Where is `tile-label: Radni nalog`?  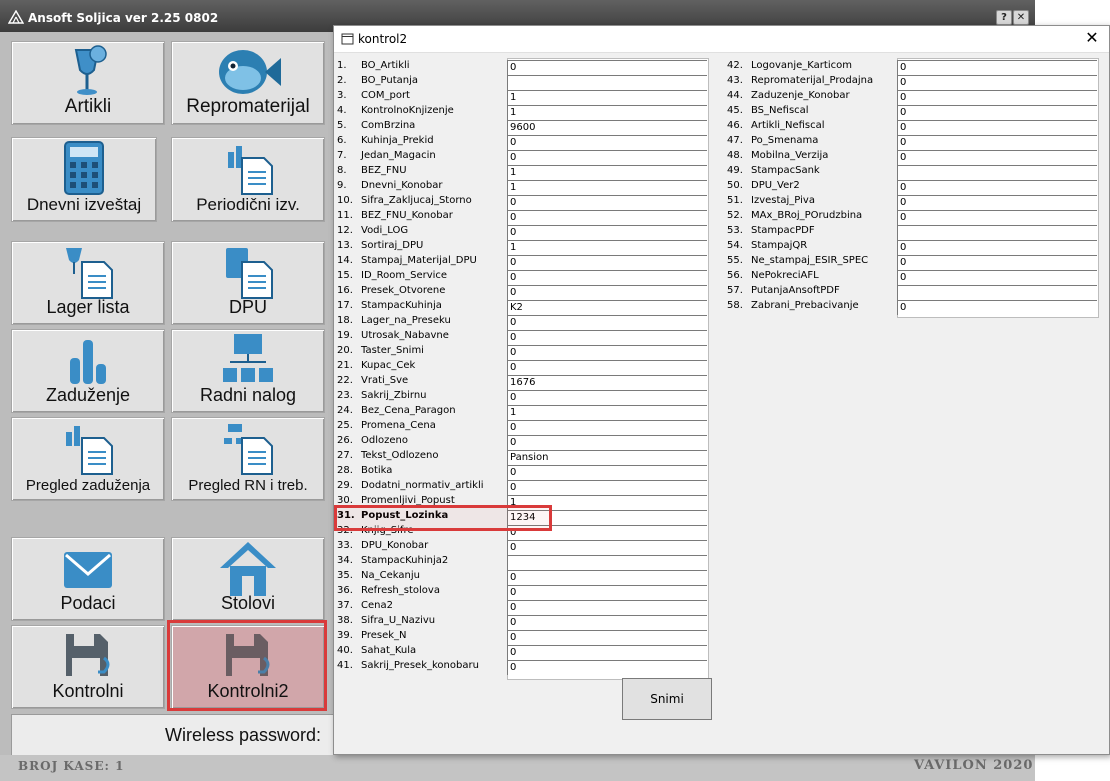
tile-label: Radni nalog is located at coordinates (248, 395).